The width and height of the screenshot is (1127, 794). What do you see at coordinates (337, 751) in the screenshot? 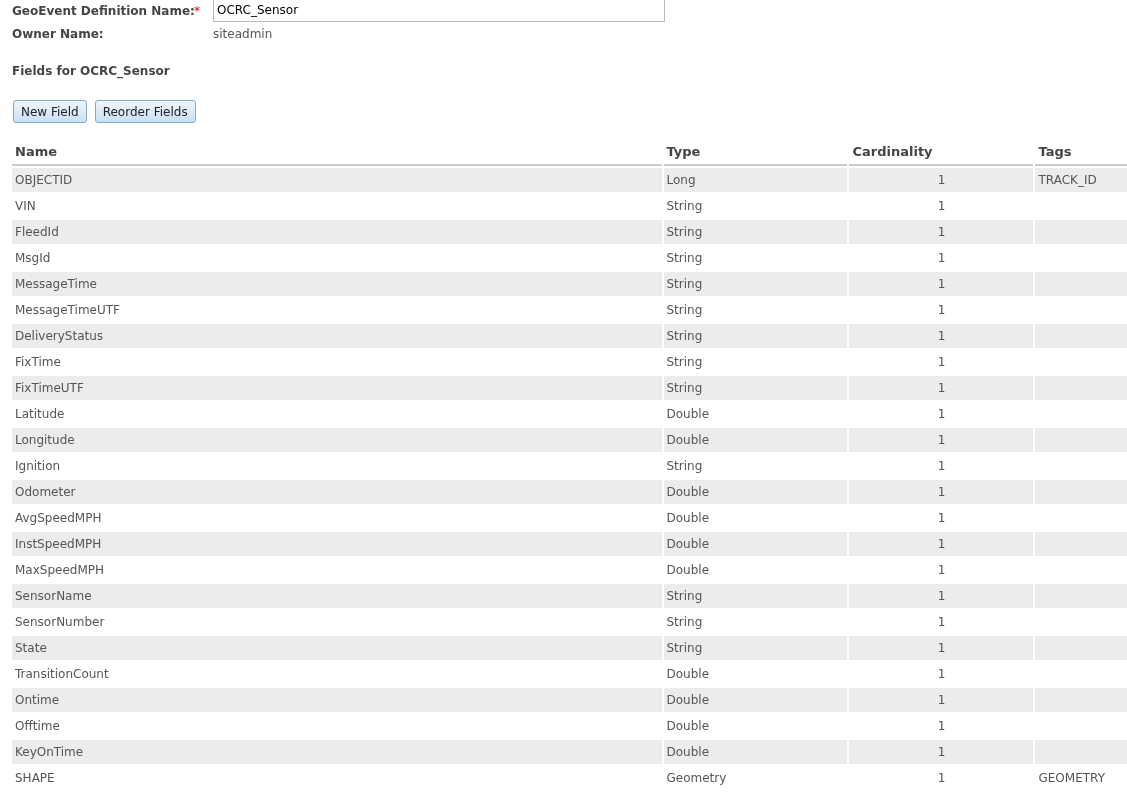
I see `table-cell: KeyOnTime` at bounding box center [337, 751].